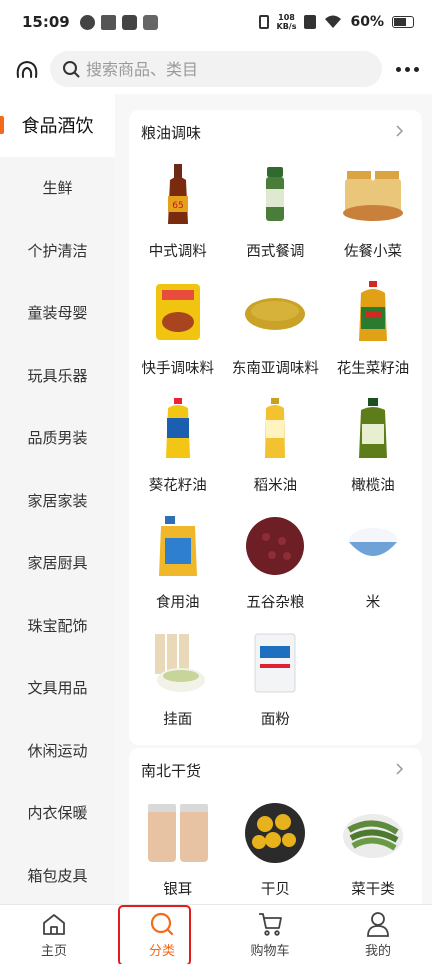  Describe the element at coordinates (178, 312) in the screenshot. I see `seasoning-pack-icon` at that location.